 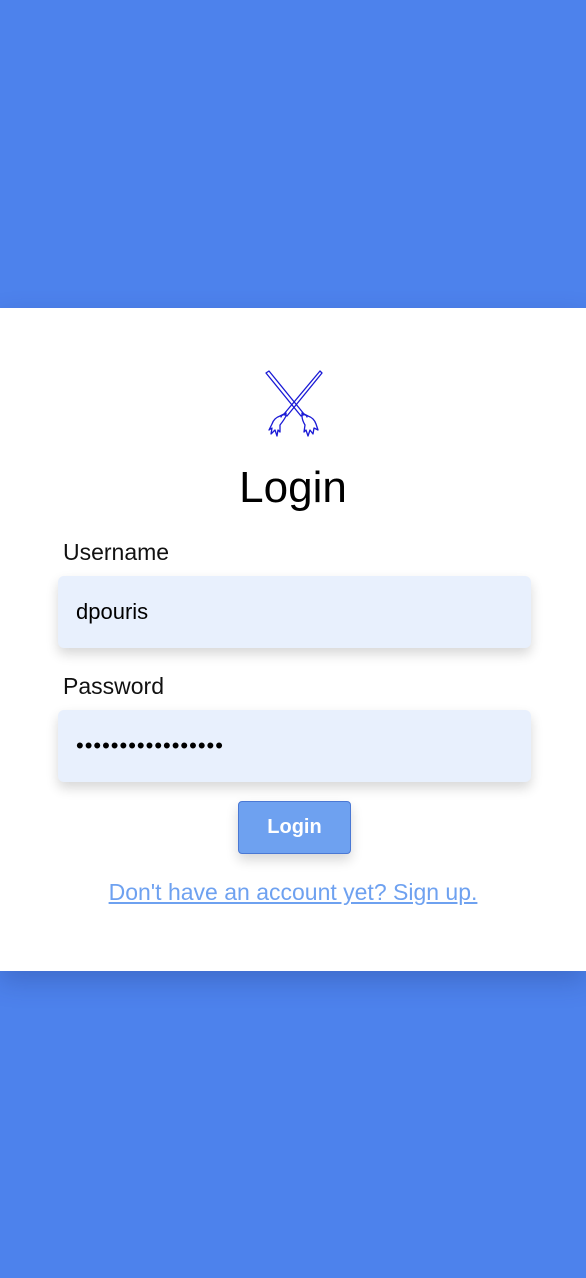 What do you see at coordinates (293, 487) in the screenshot?
I see `page-title: Login` at bounding box center [293, 487].